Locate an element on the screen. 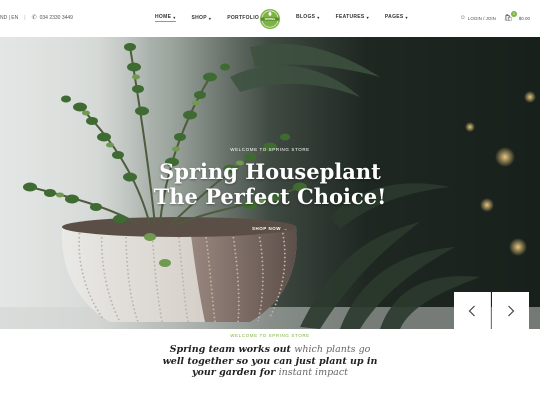  header-actions: ☺ LOGIN / JOIN 🛍 0 $0.00 is located at coordinates (495, 16).